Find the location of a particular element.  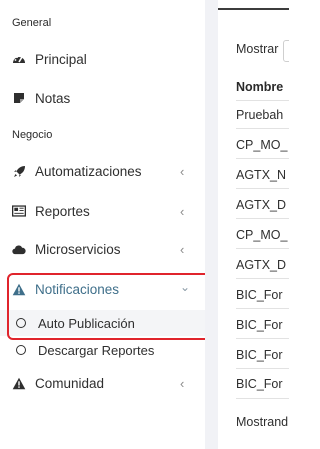

sidebar-item-principal: Principal is located at coordinates (102, 59).